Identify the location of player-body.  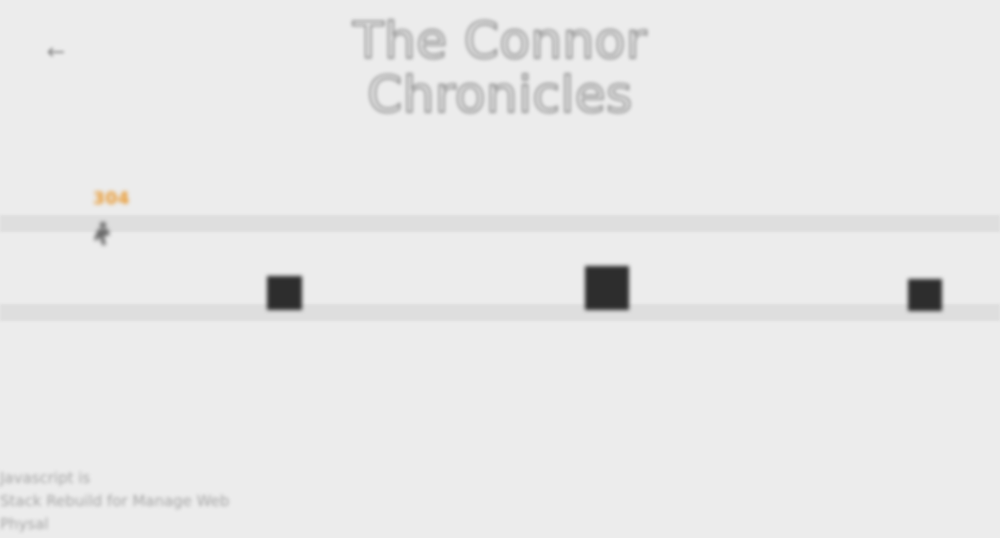
(102, 237).